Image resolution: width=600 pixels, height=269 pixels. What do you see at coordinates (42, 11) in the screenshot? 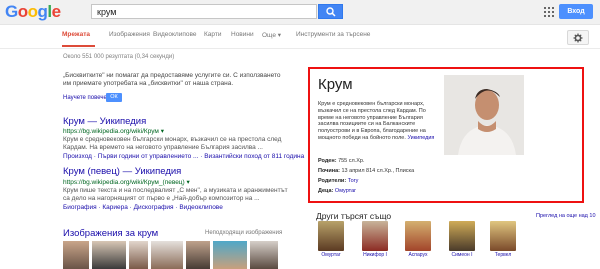
I see `logo-letter: g` at bounding box center [42, 11].